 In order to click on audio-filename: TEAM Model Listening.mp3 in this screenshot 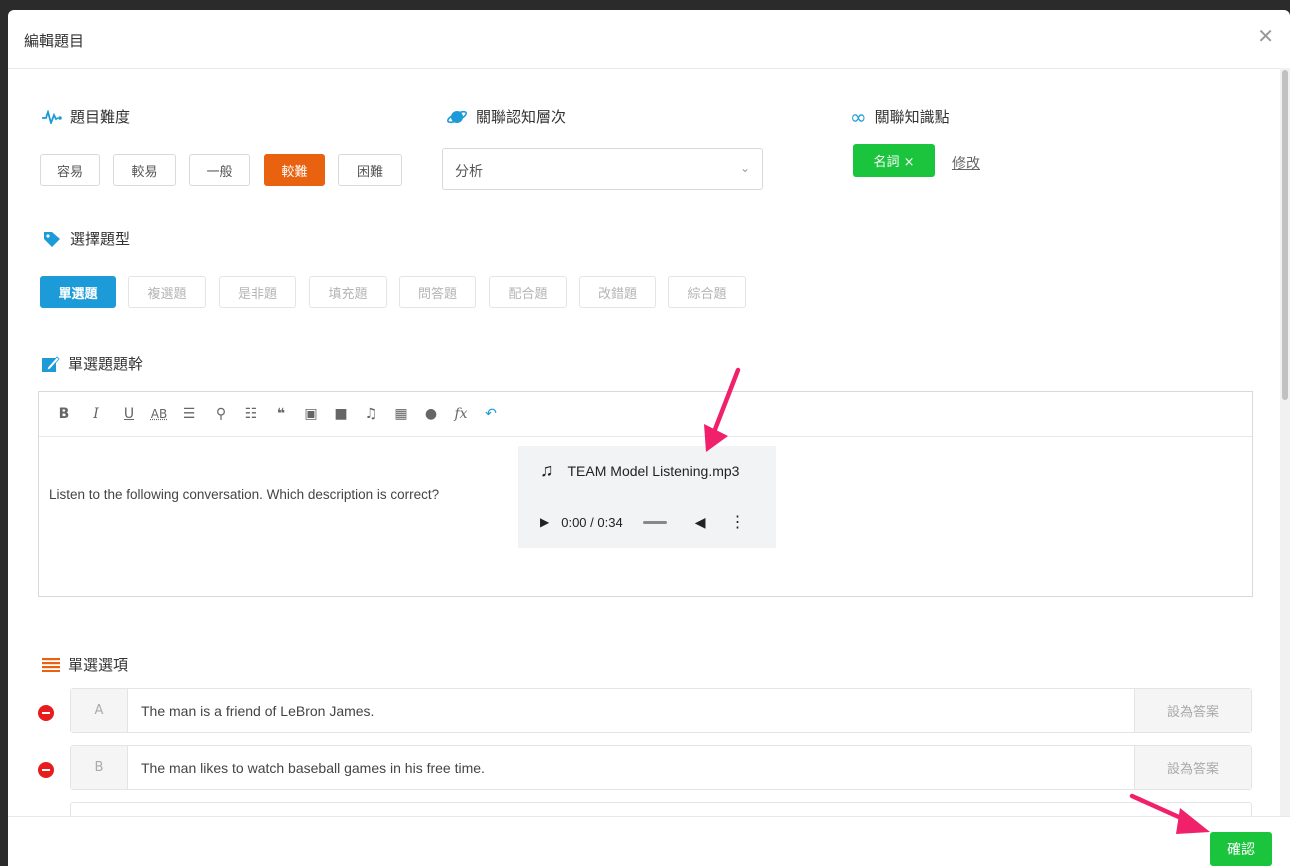, I will do `click(653, 470)`.